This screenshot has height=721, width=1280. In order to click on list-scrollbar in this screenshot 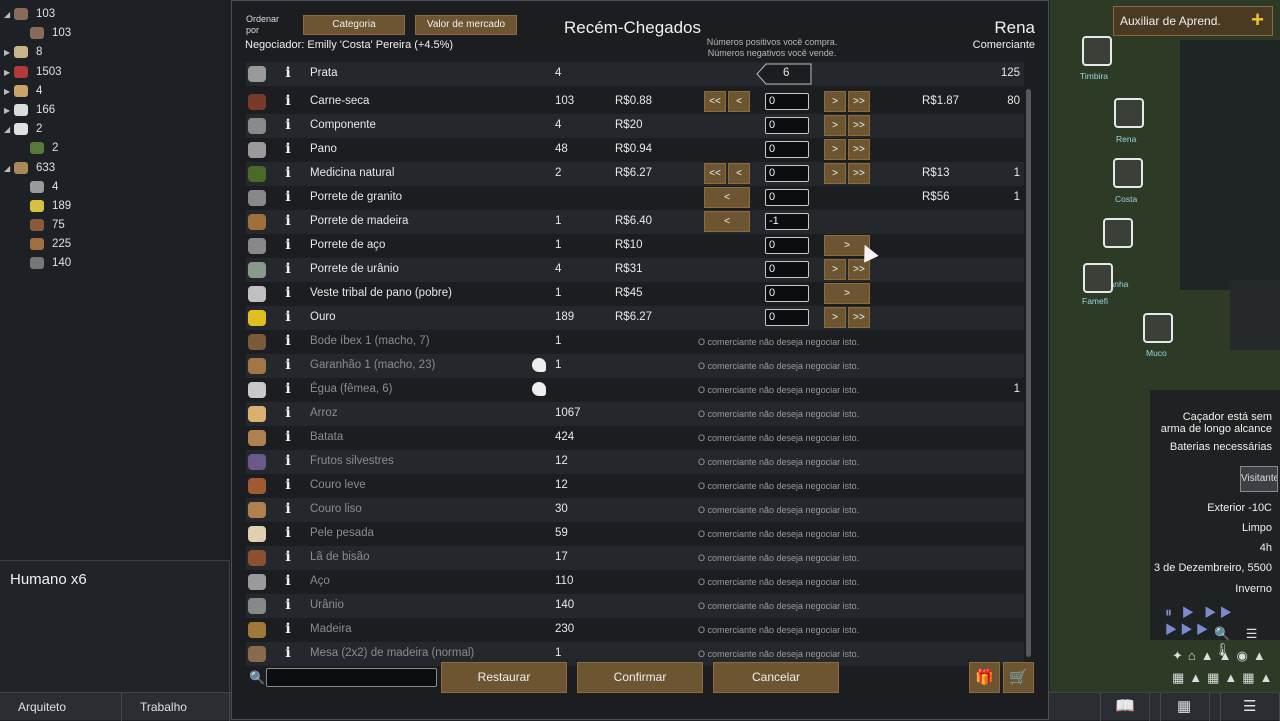, I will do `click(1028, 373)`.